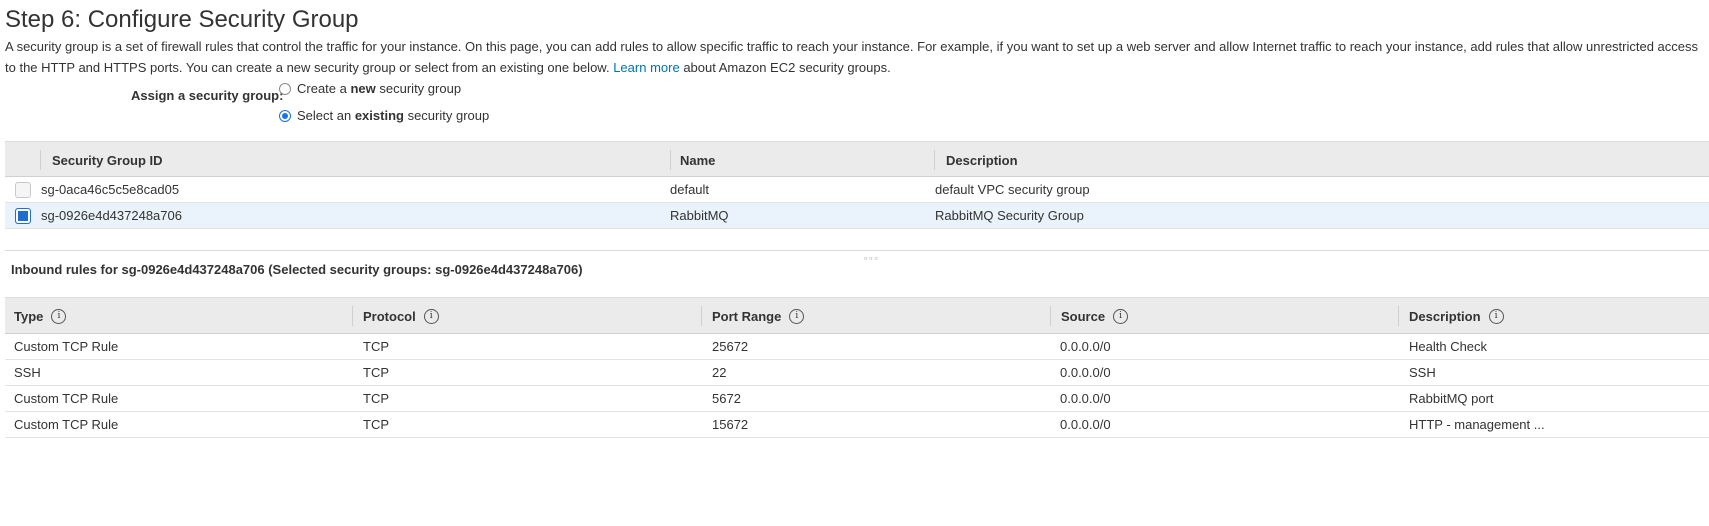 This screenshot has height=526, width=1709. Describe the element at coordinates (1012, 189) in the screenshot. I see `sg-description-cell: default VPC security group` at that location.